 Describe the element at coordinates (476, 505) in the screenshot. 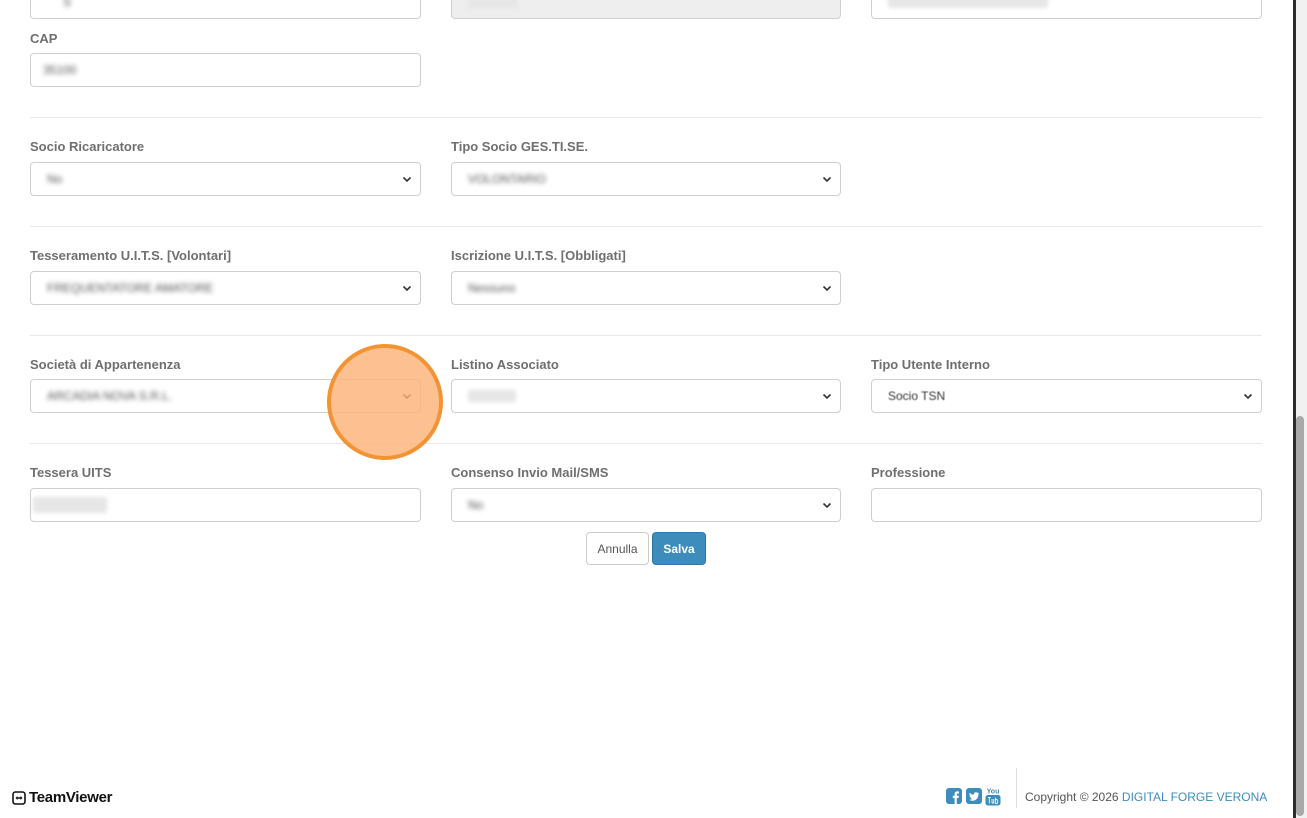

I see `consenso-value: No` at that location.